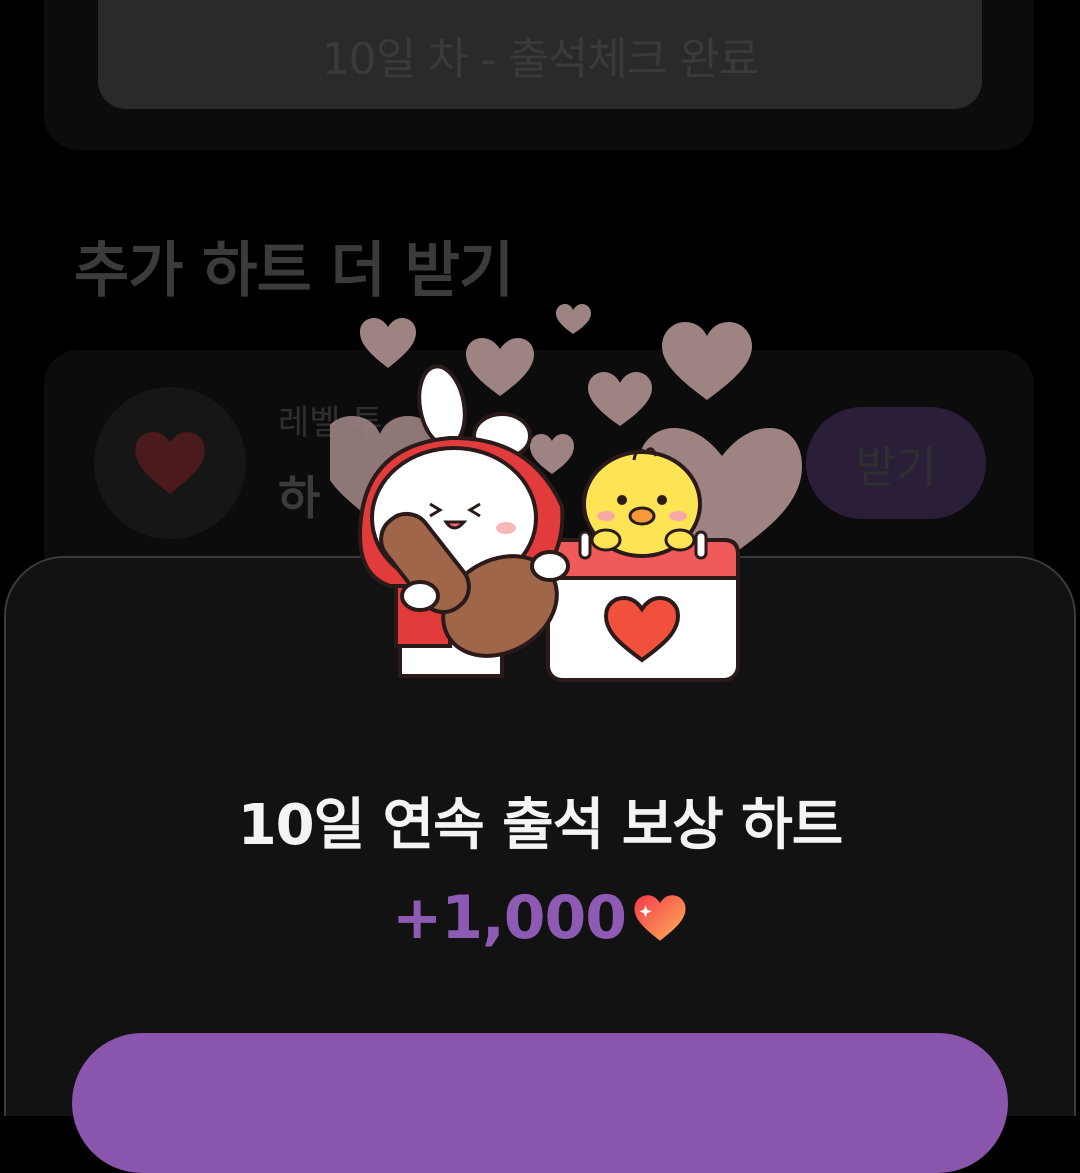 This screenshot has width=1080, height=1173. I want to click on reward-row-title: 하, so click(299, 498).